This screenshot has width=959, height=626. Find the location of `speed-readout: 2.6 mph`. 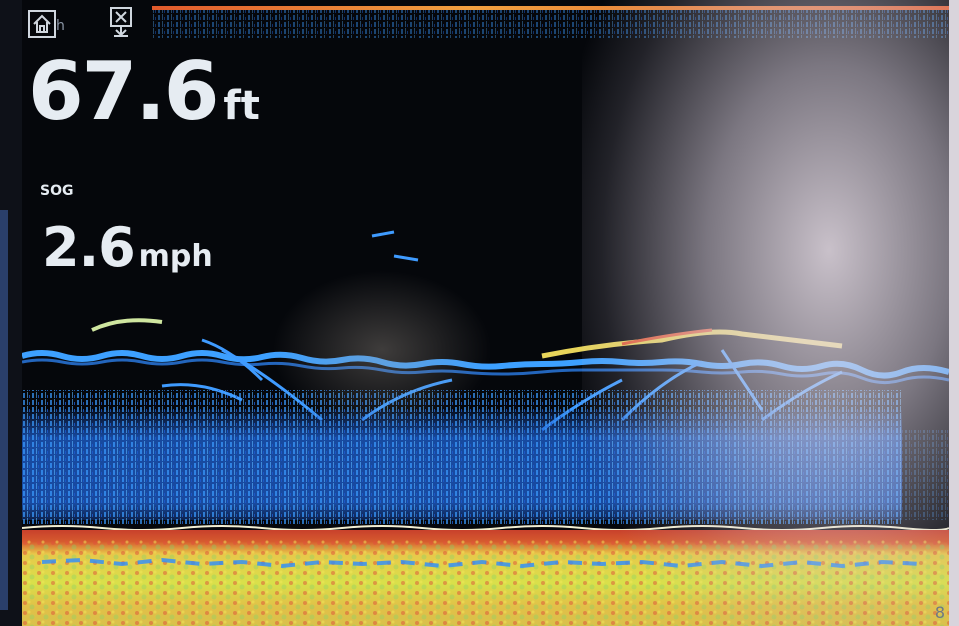

speed-readout: 2.6 mph is located at coordinates (127, 248).